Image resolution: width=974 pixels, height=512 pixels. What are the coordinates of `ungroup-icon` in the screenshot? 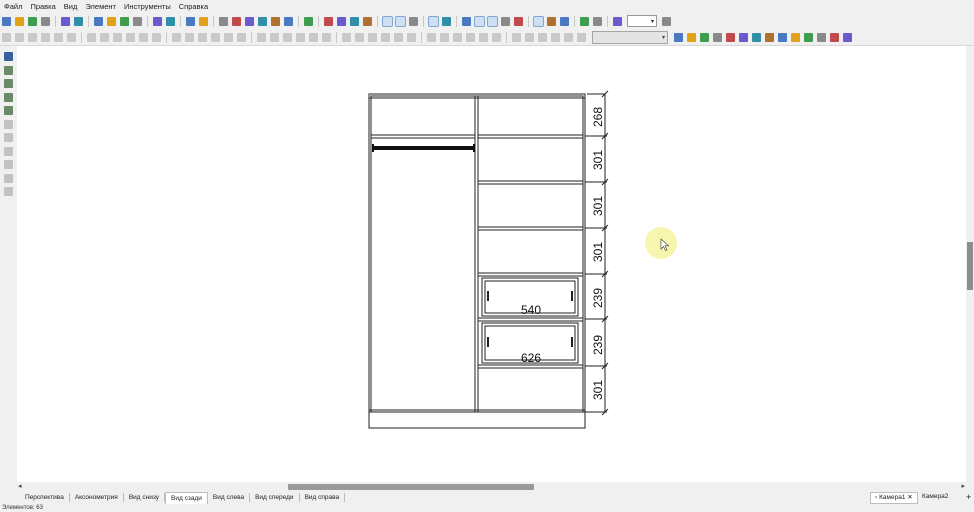 It's located at (143, 37).